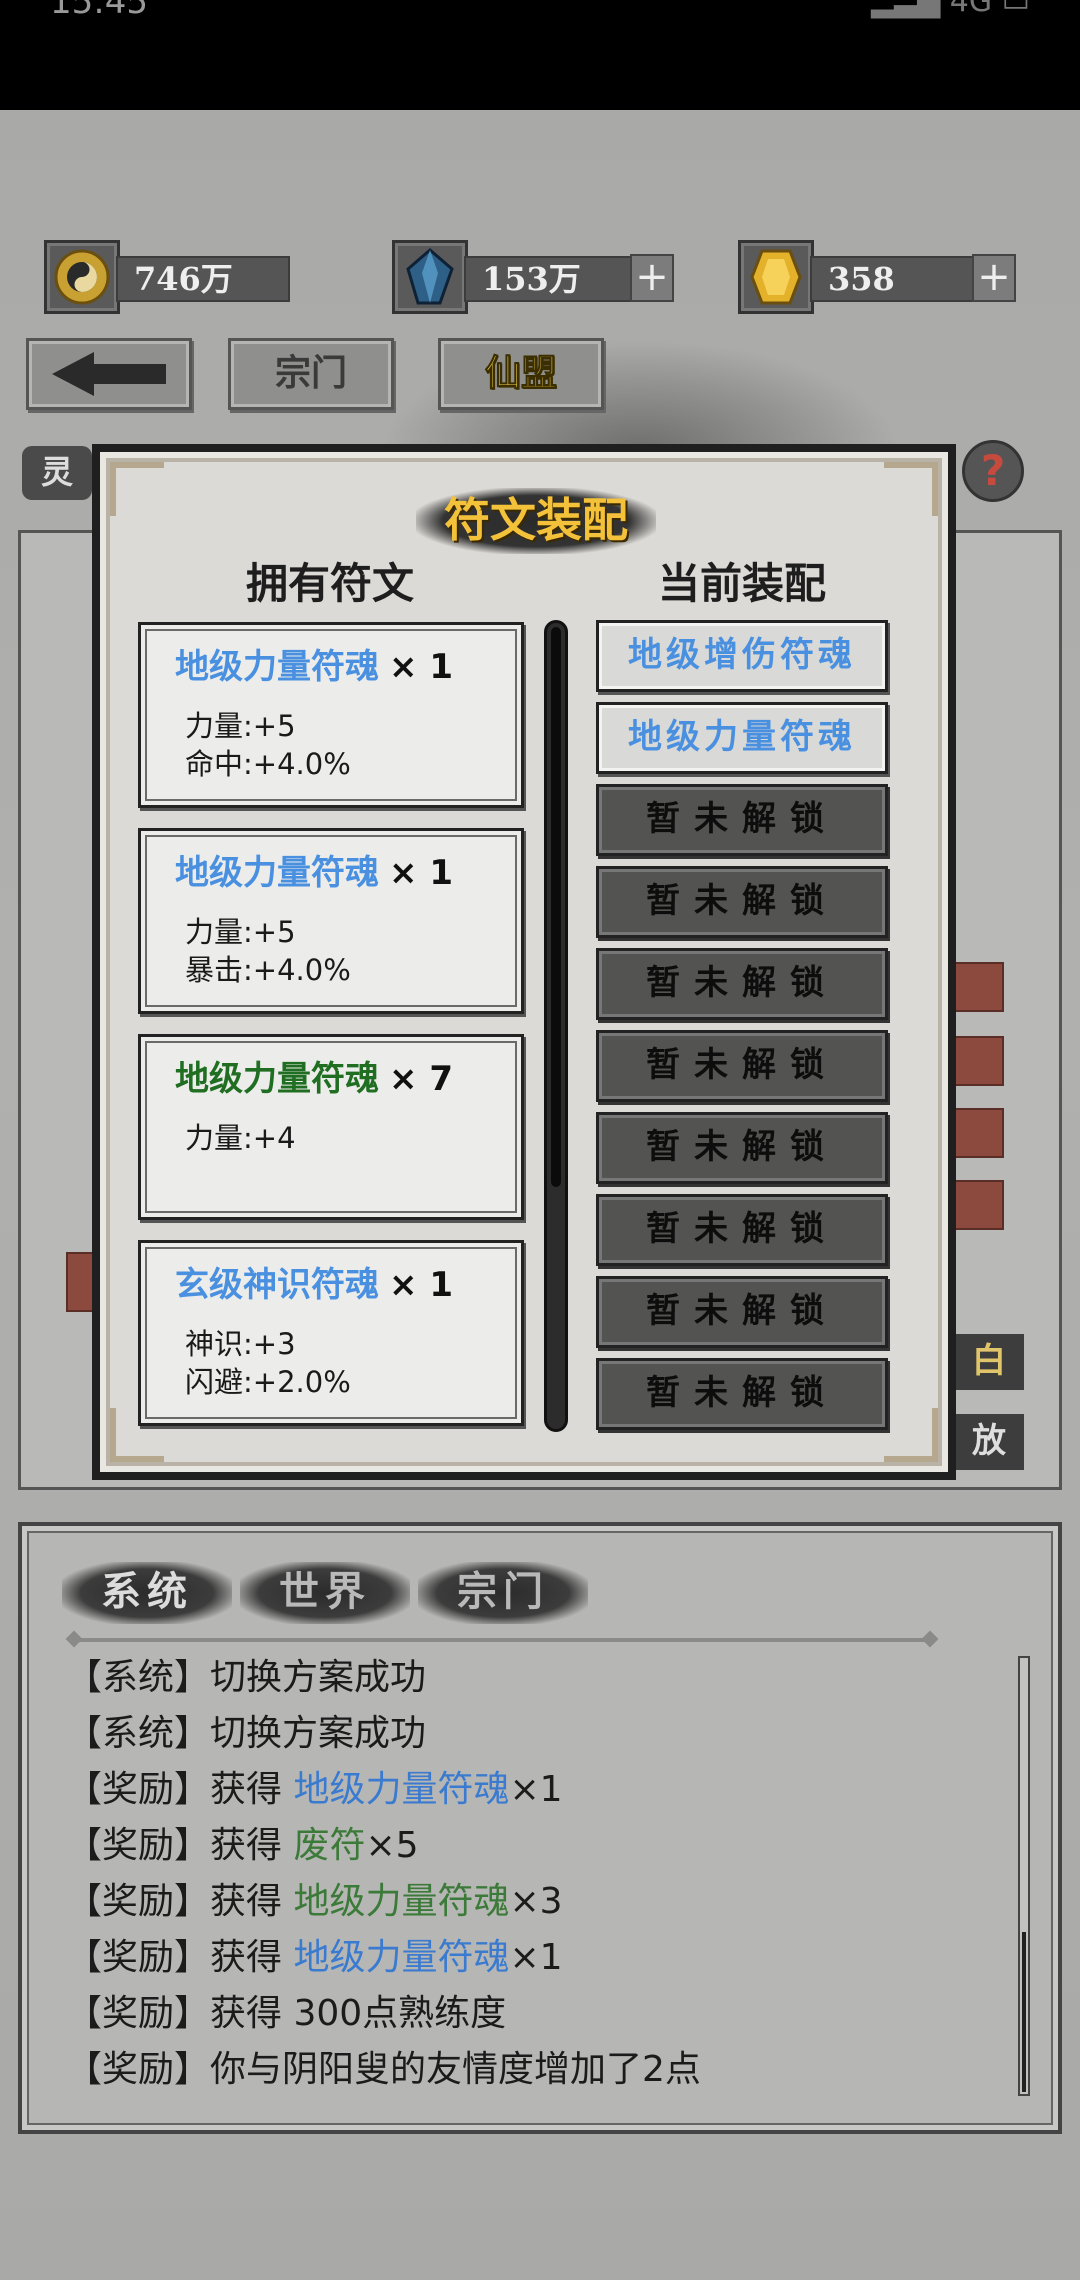 This screenshot has height=2280, width=1080. What do you see at coordinates (268, 970) in the screenshot?
I see `rune-stat: 暴击:+4.0%` at bounding box center [268, 970].